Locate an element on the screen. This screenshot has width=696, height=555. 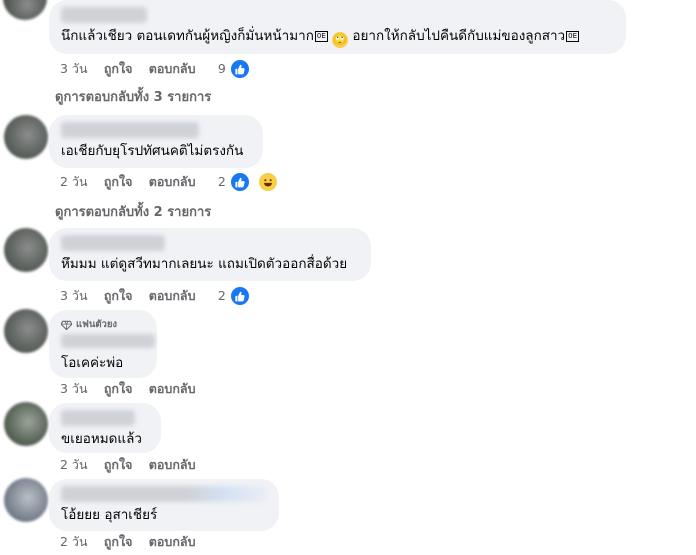
comment-text: ขเยอหมดแล้ว is located at coordinates (101, 439).